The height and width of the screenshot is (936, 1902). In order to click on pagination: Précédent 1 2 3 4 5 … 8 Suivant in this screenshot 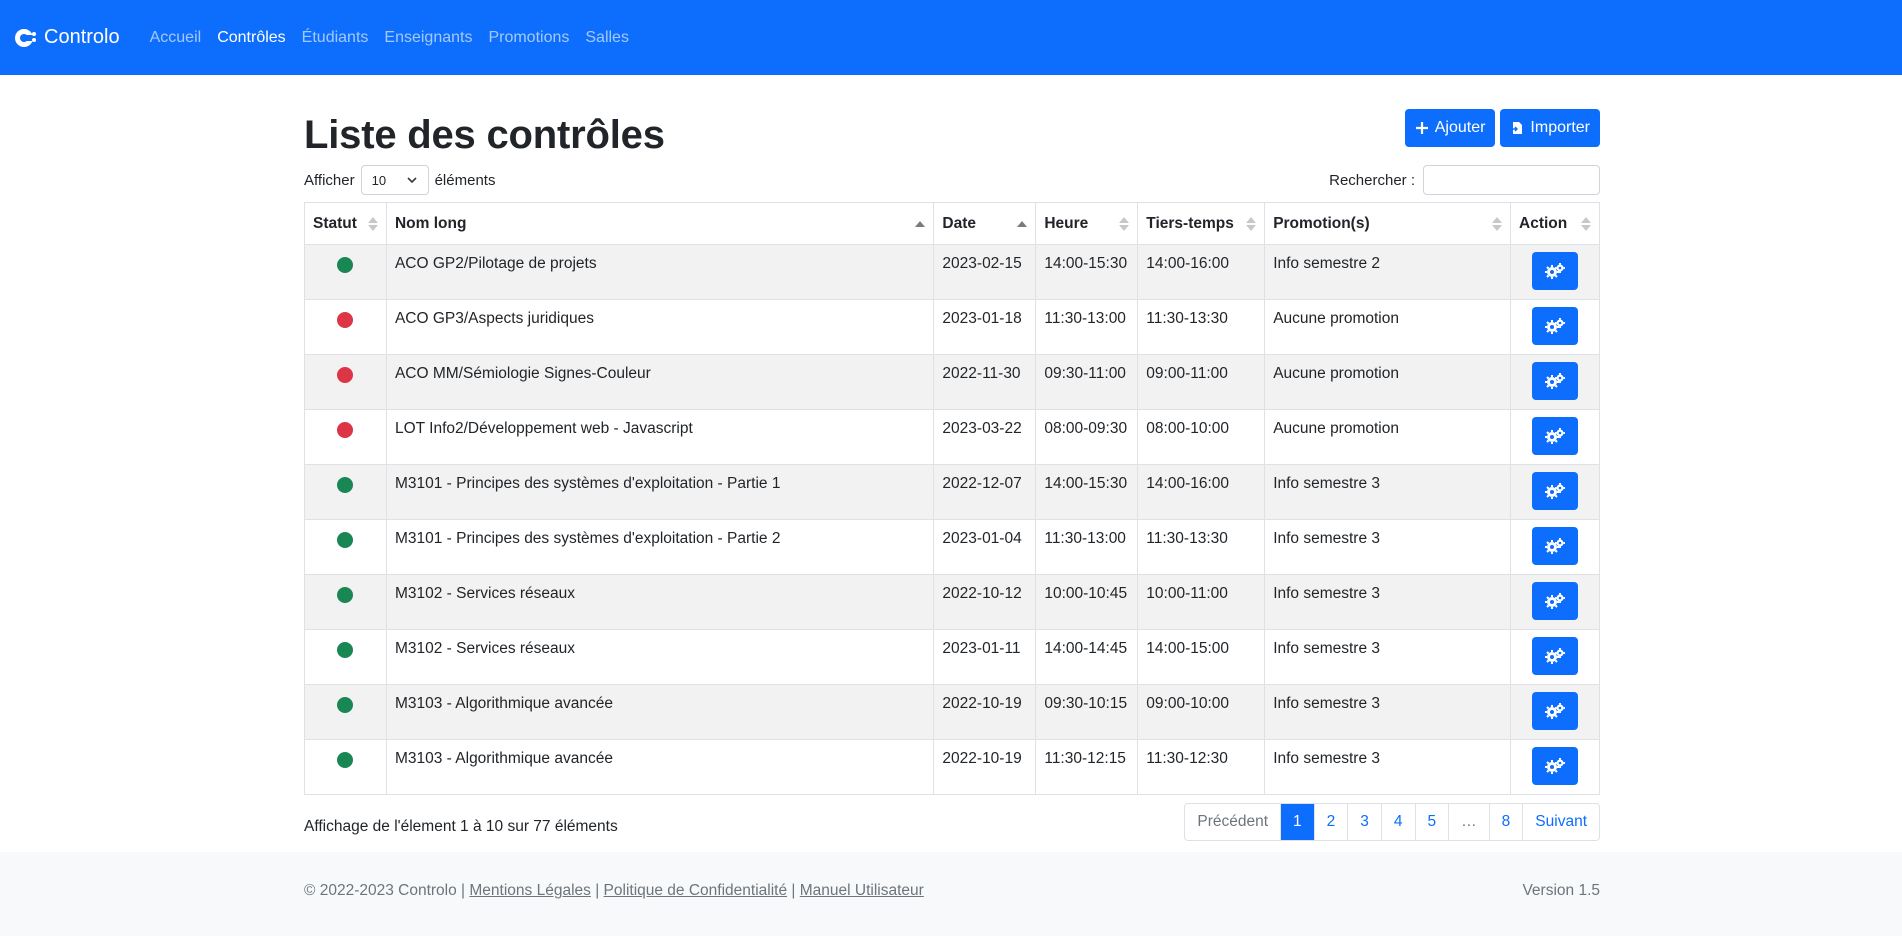, I will do `click(1392, 822)`.